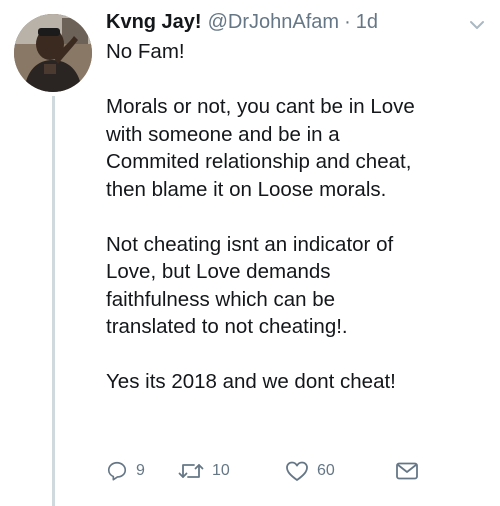  What do you see at coordinates (117, 471) in the screenshot?
I see `reply-icon` at bounding box center [117, 471].